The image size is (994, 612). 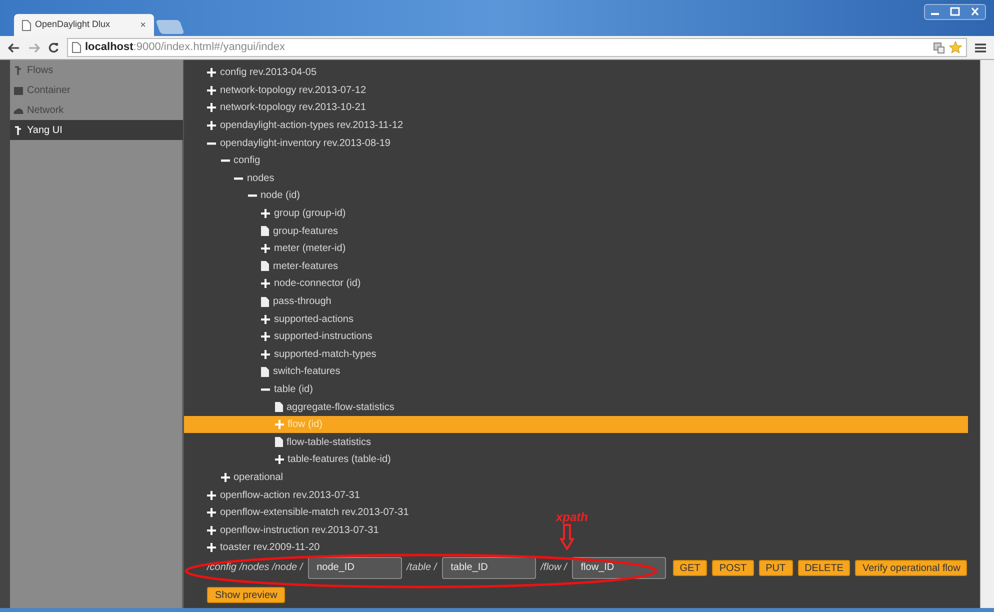 I want to click on tree-row: openflow-instruction rev.2013-07-31, so click(x=283, y=530).